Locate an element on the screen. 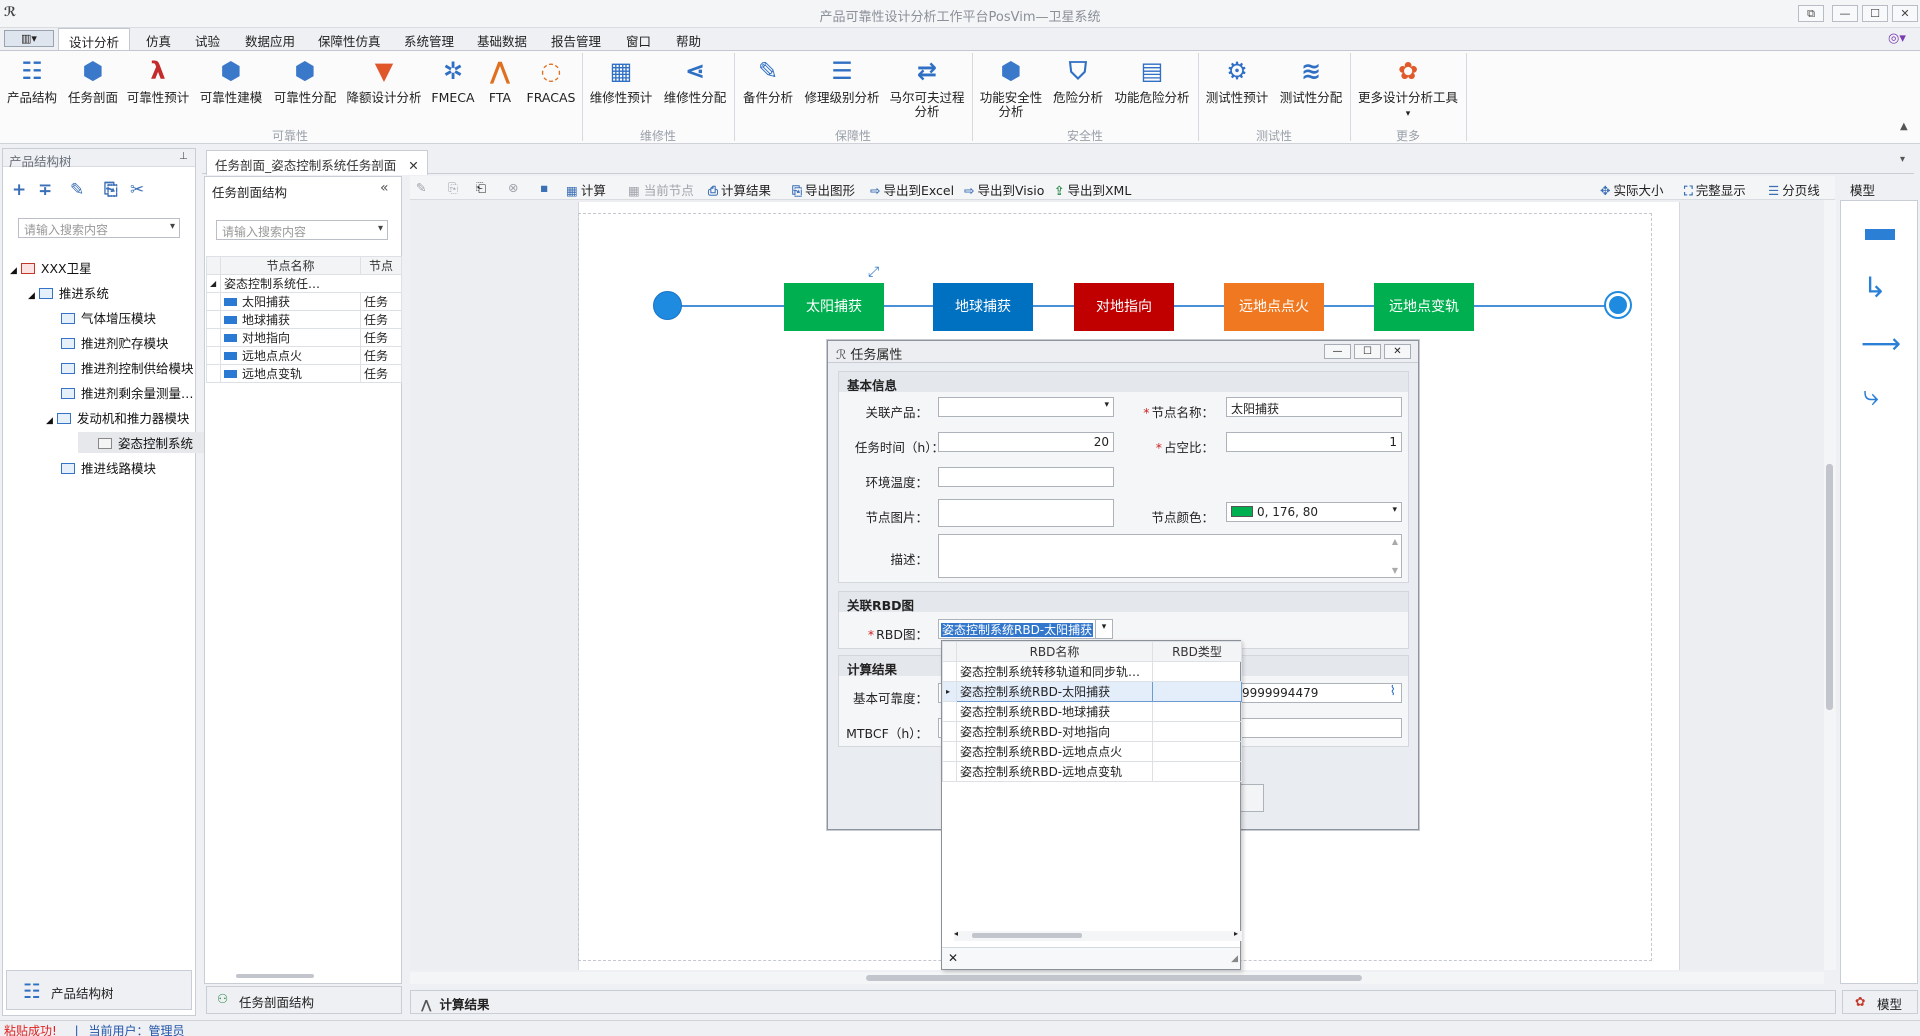 The height and width of the screenshot is (1036, 1920). resize-icon: ⤢ is located at coordinates (873, 272).